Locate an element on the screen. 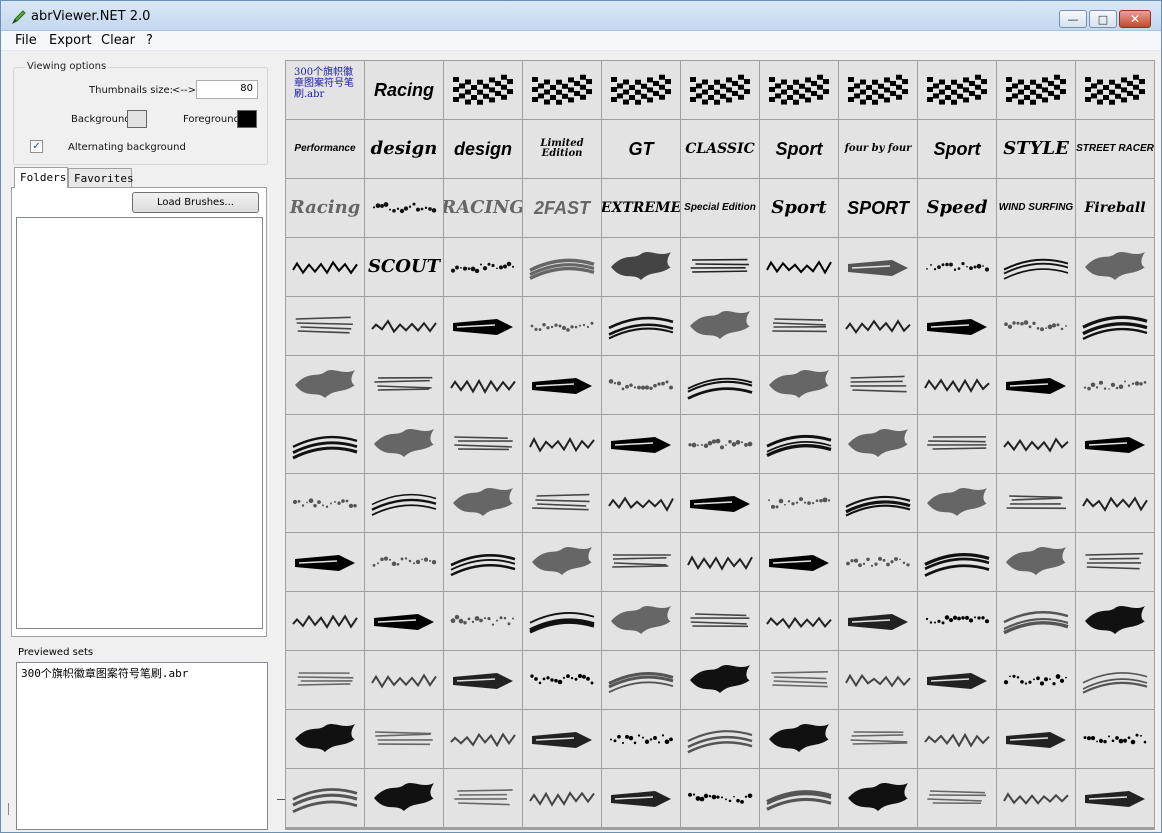 This screenshot has width=1162, height=833. brush-thumbnail: Racing is located at coordinates (404, 90).